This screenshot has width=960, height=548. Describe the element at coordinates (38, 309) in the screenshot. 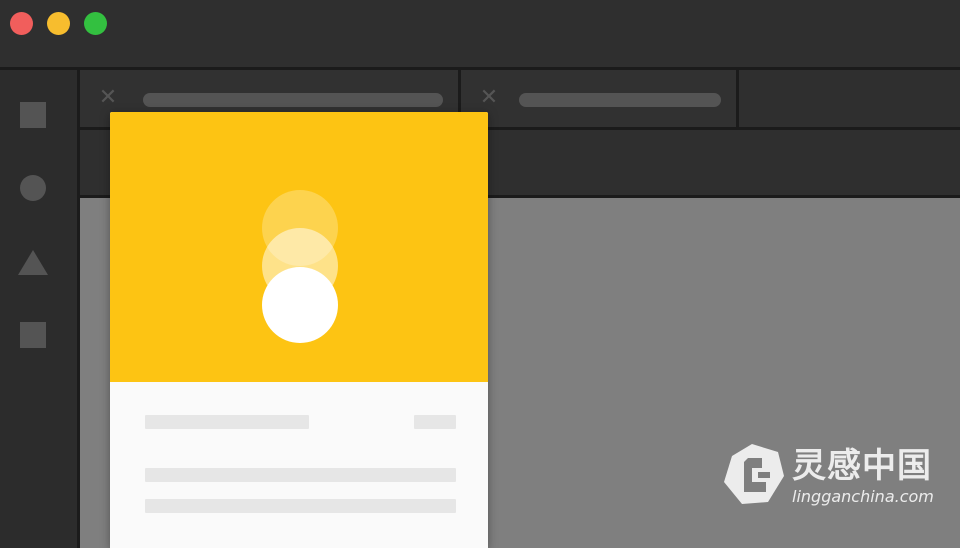

I see `tool-sidebar` at that location.